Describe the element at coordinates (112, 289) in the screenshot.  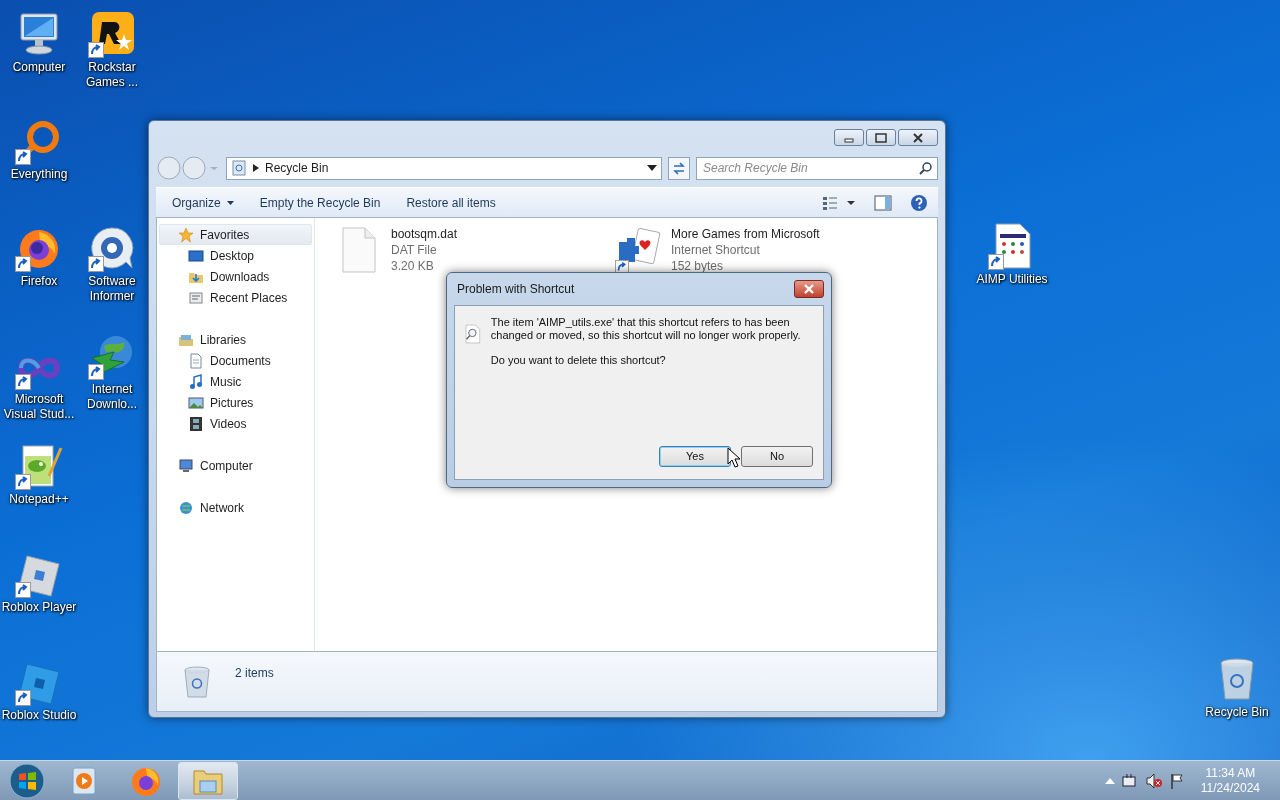
I see `icon-label: Software Informer` at that location.